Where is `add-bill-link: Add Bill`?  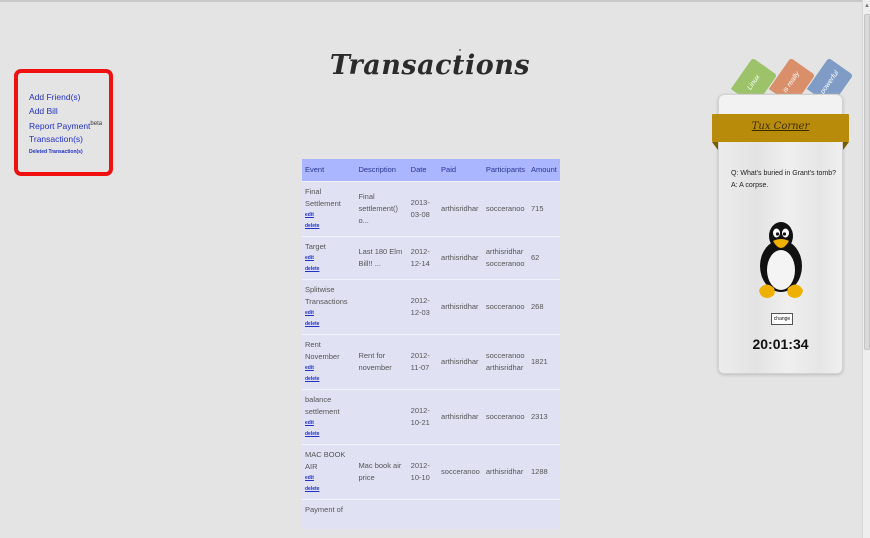
add-bill-link: Add Bill is located at coordinates (69, 112).